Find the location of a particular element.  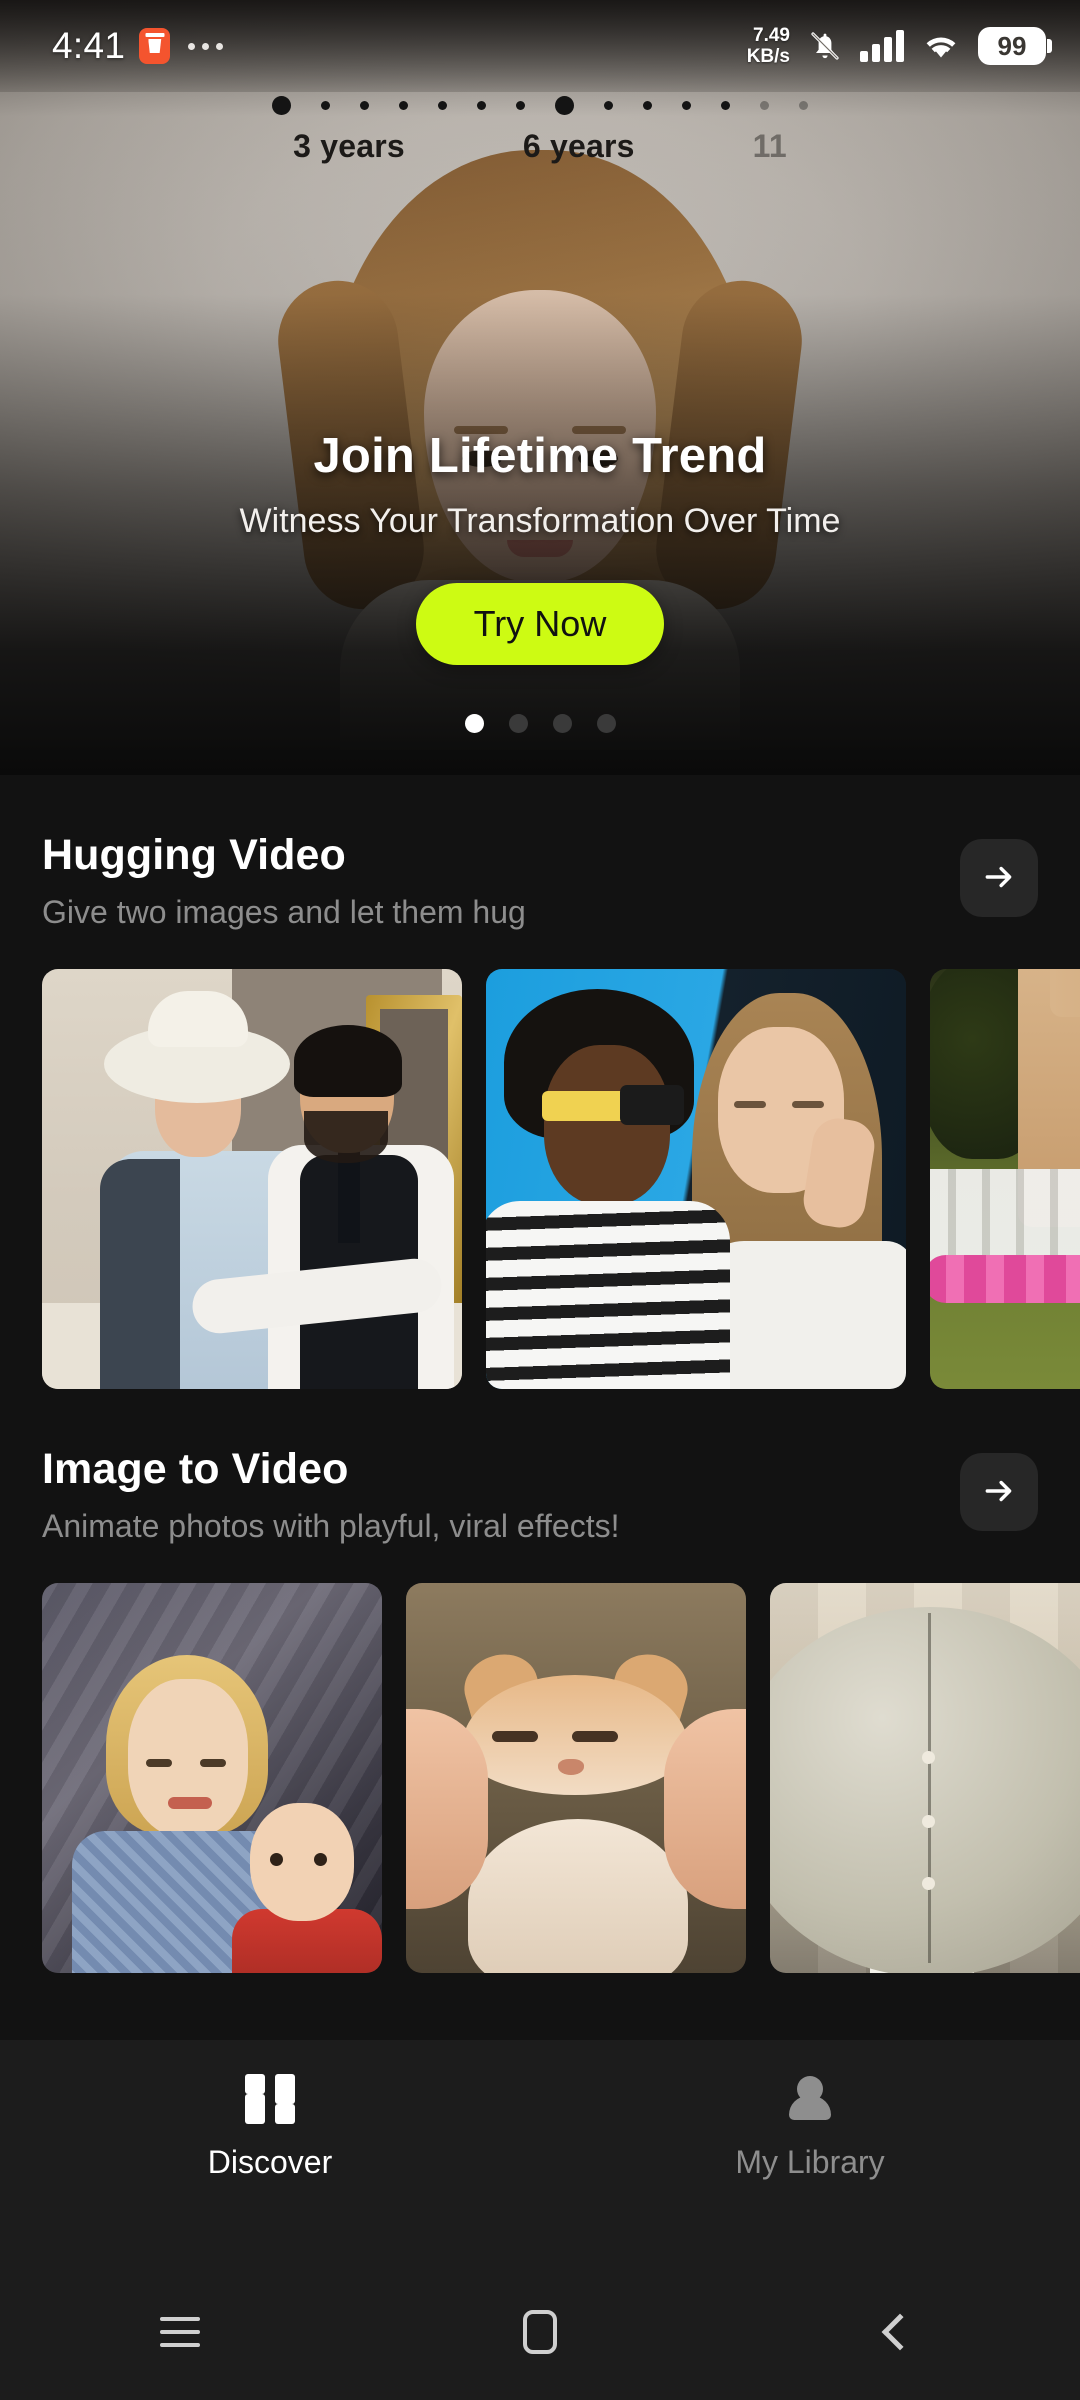

hug-card-3-thumbnail is located at coordinates (1005, 1179).